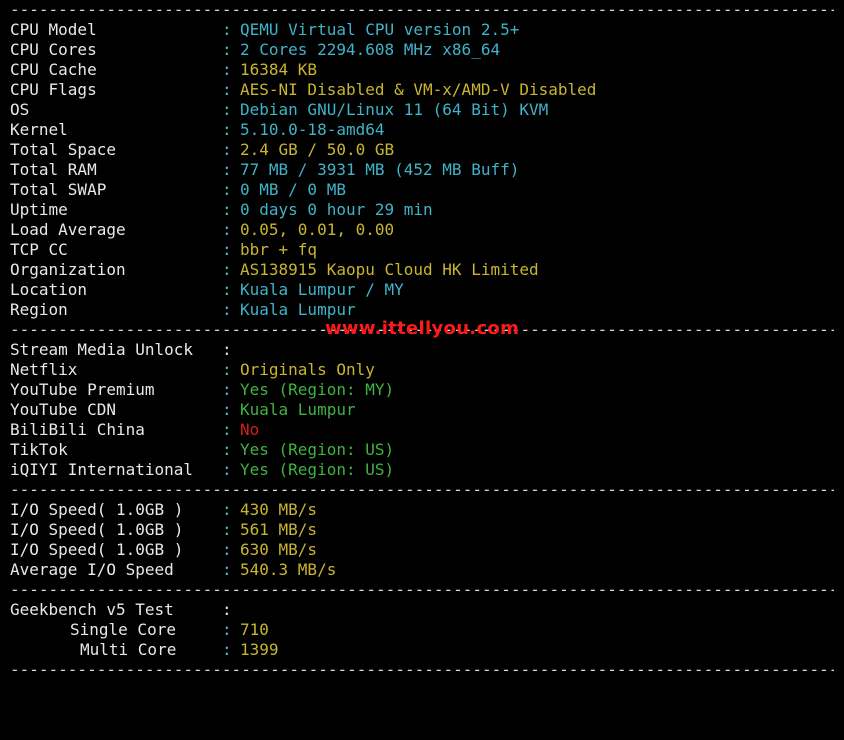  What do you see at coordinates (254, 629) in the screenshot?
I see `geekbench-single-value: 710` at bounding box center [254, 629].